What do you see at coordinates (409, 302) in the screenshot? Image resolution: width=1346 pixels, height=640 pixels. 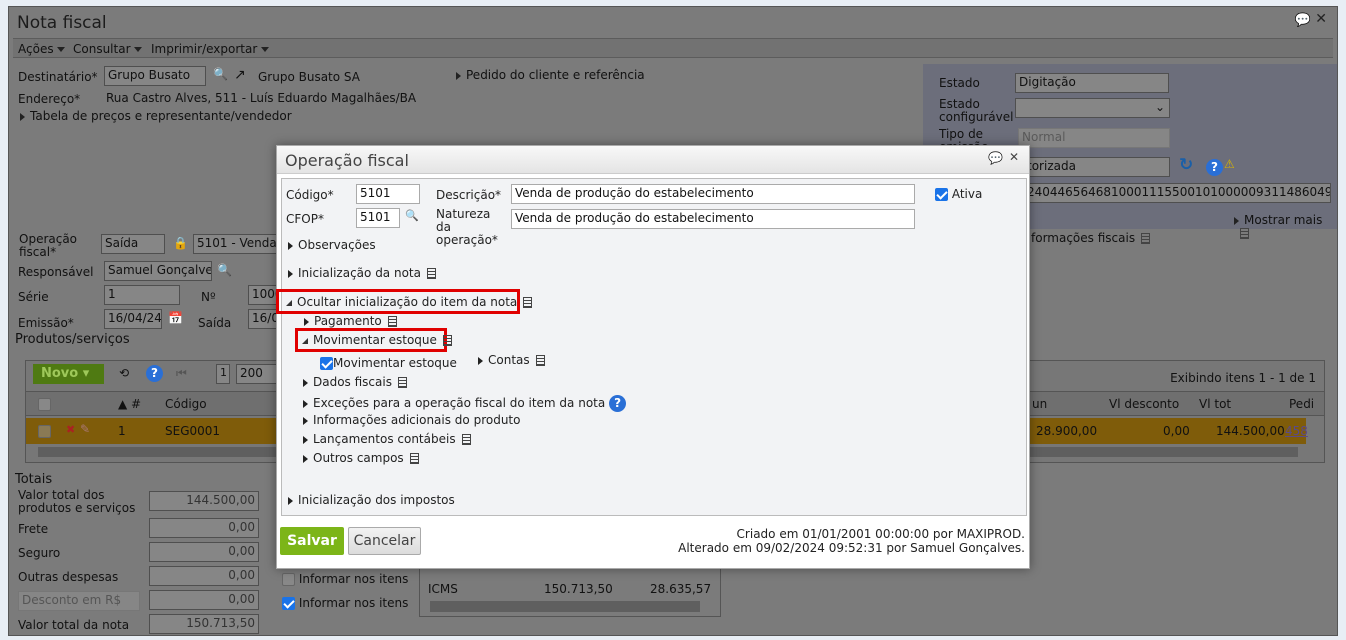 I see `ocultar-item-toggle: Ocultar inicialização do item da nota` at bounding box center [409, 302].